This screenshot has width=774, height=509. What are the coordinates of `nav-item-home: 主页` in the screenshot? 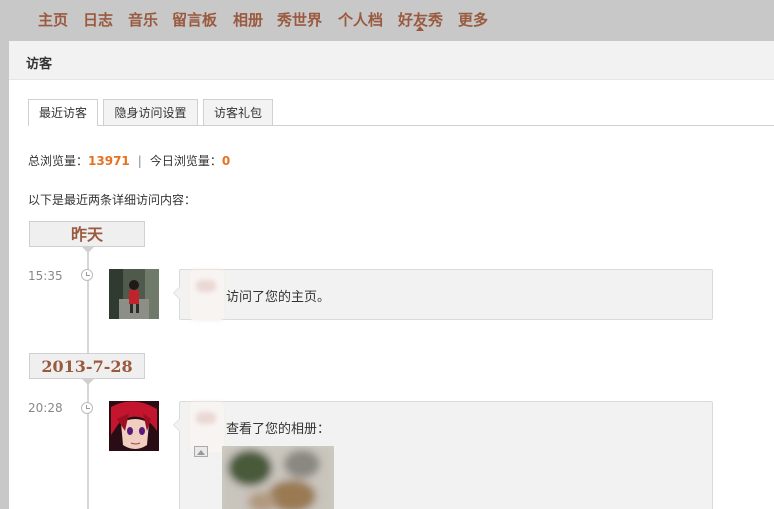 It's located at (53, 19).